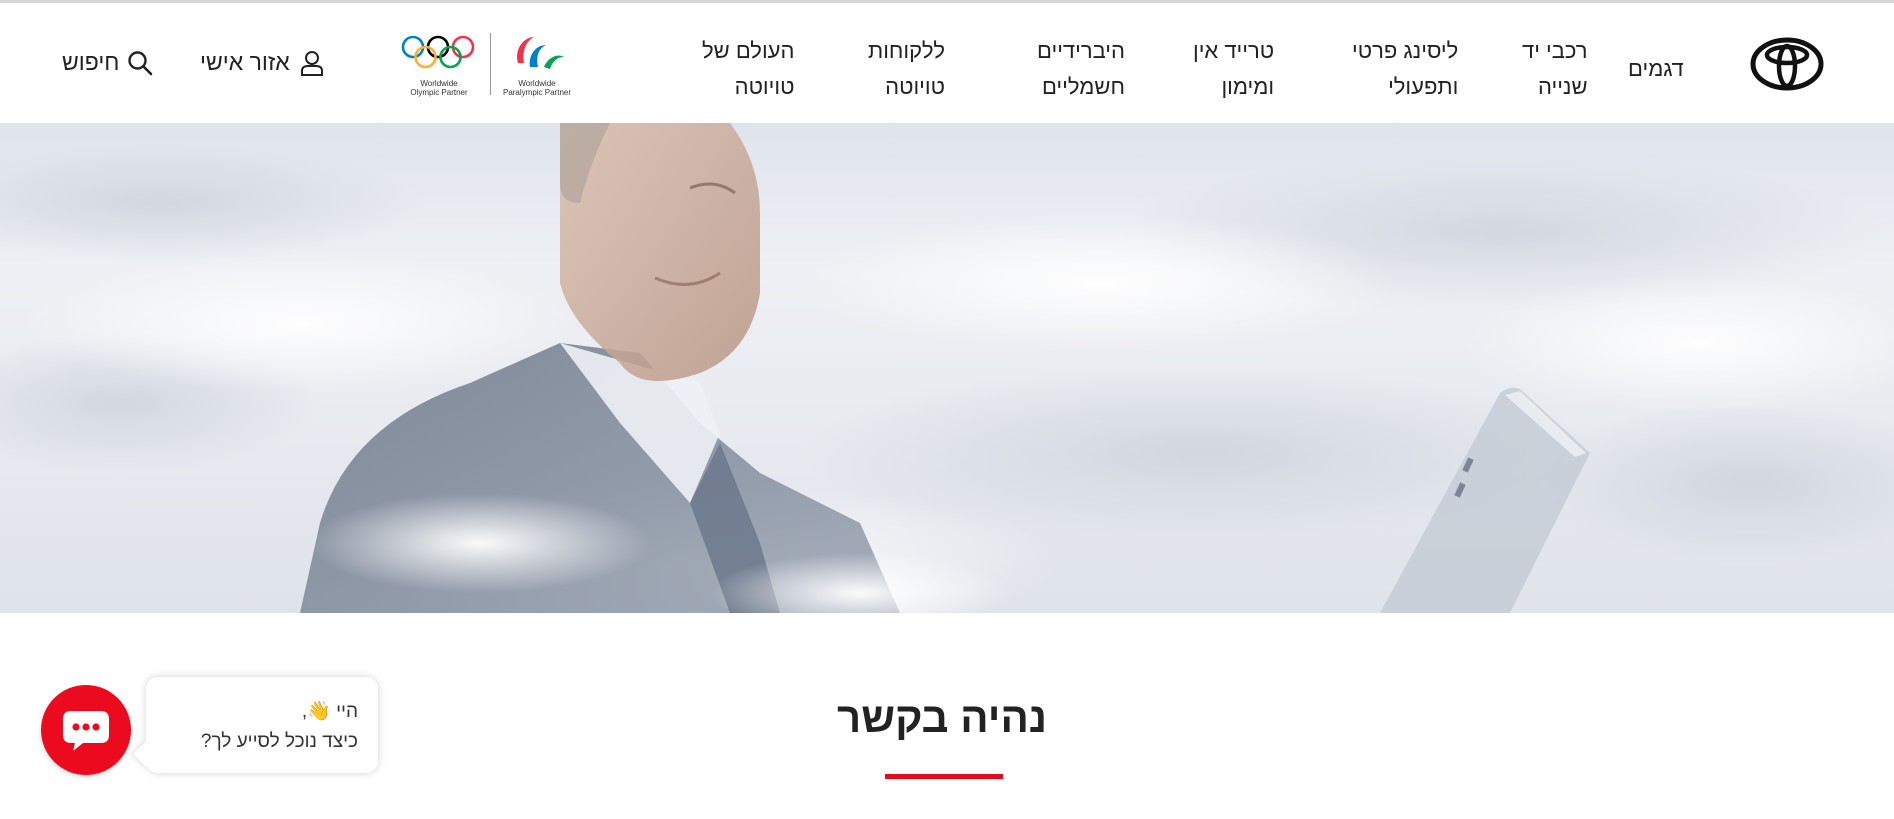 The height and width of the screenshot is (819, 1894). Describe the element at coordinates (1234, 50) in the screenshot. I see `nav-trade-in-line1: טרייד אין` at that location.